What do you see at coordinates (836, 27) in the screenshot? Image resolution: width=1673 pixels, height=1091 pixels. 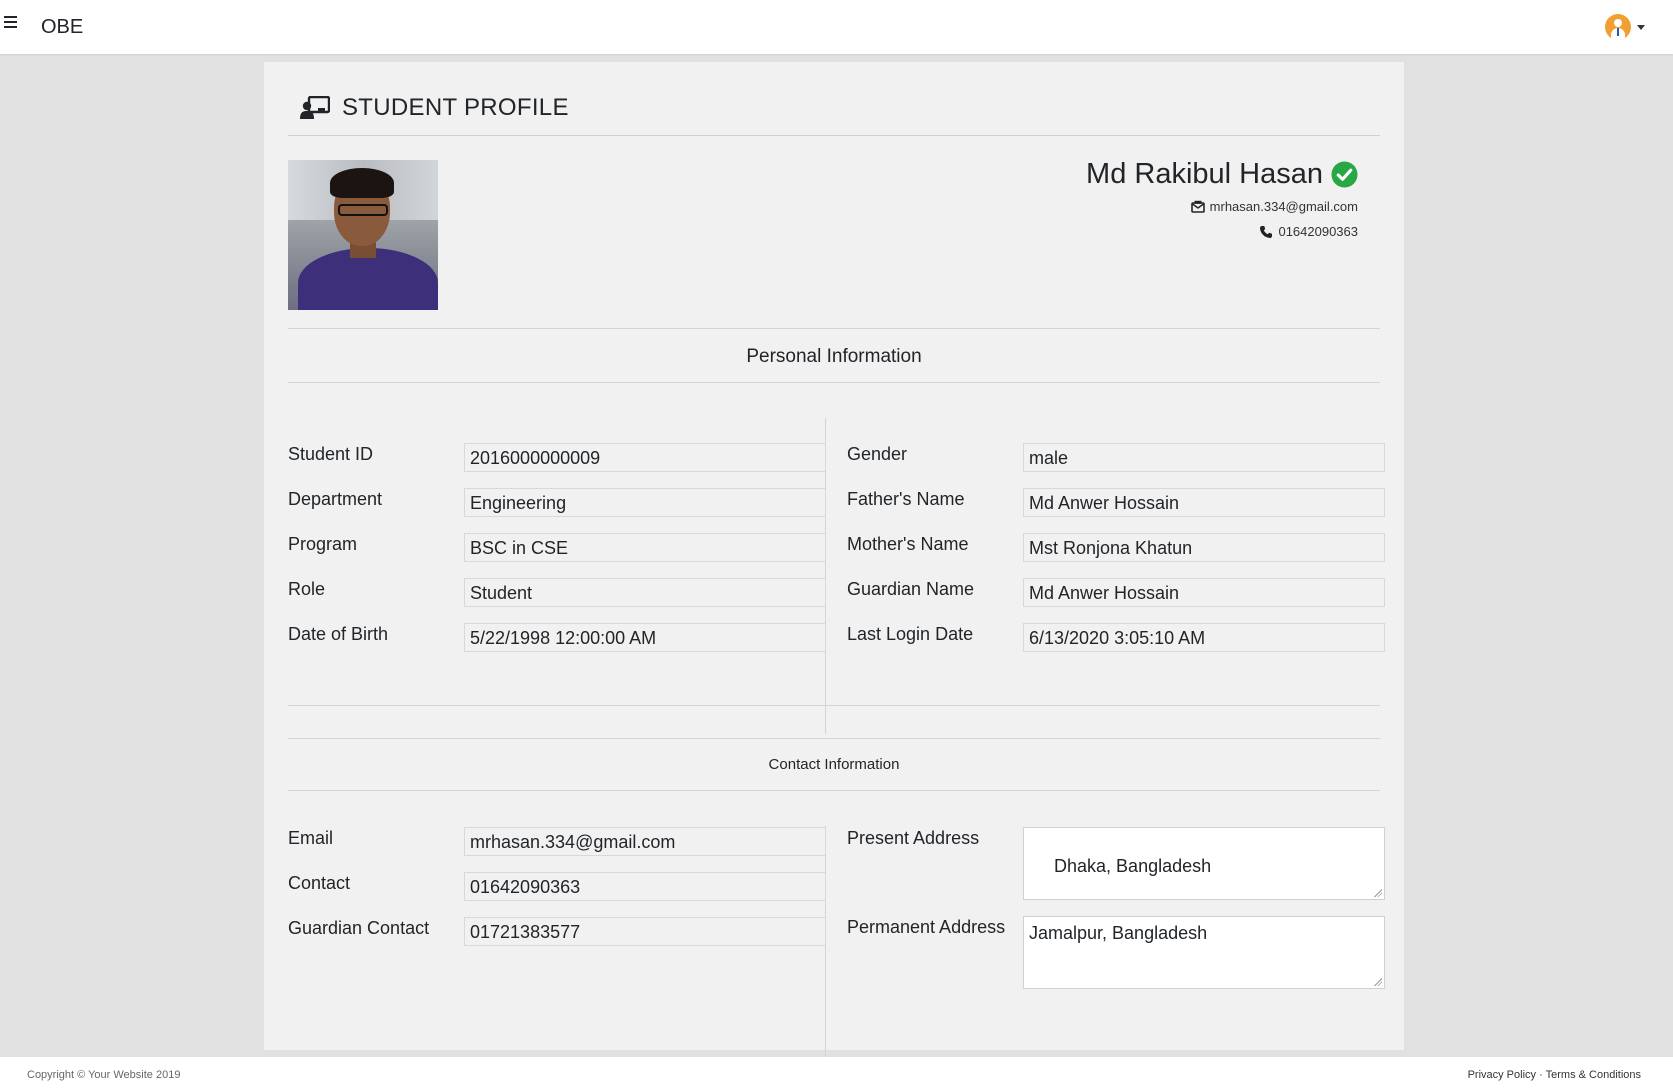 I see `top-navbar: OBE` at bounding box center [836, 27].